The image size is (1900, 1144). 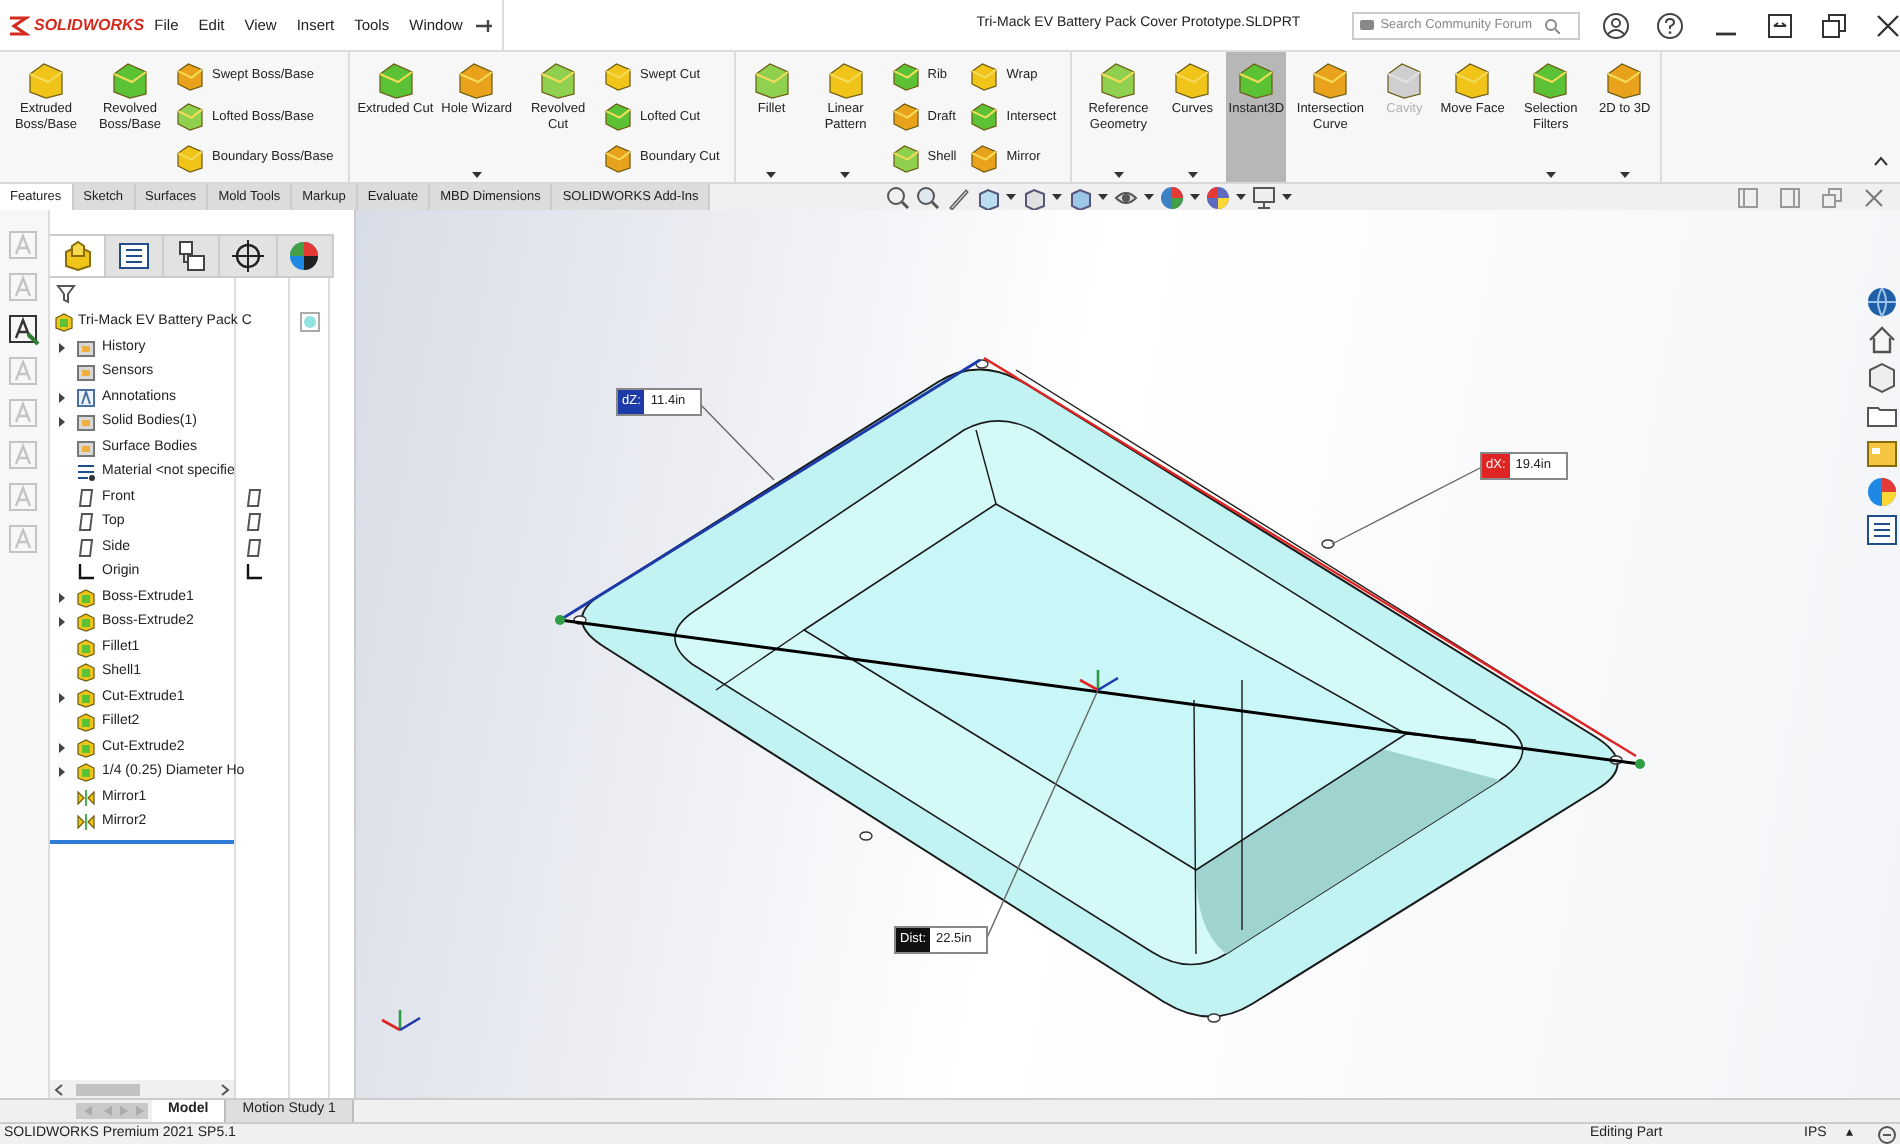 What do you see at coordinates (1882, 378) in the screenshot?
I see `cube-icon` at bounding box center [1882, 378].